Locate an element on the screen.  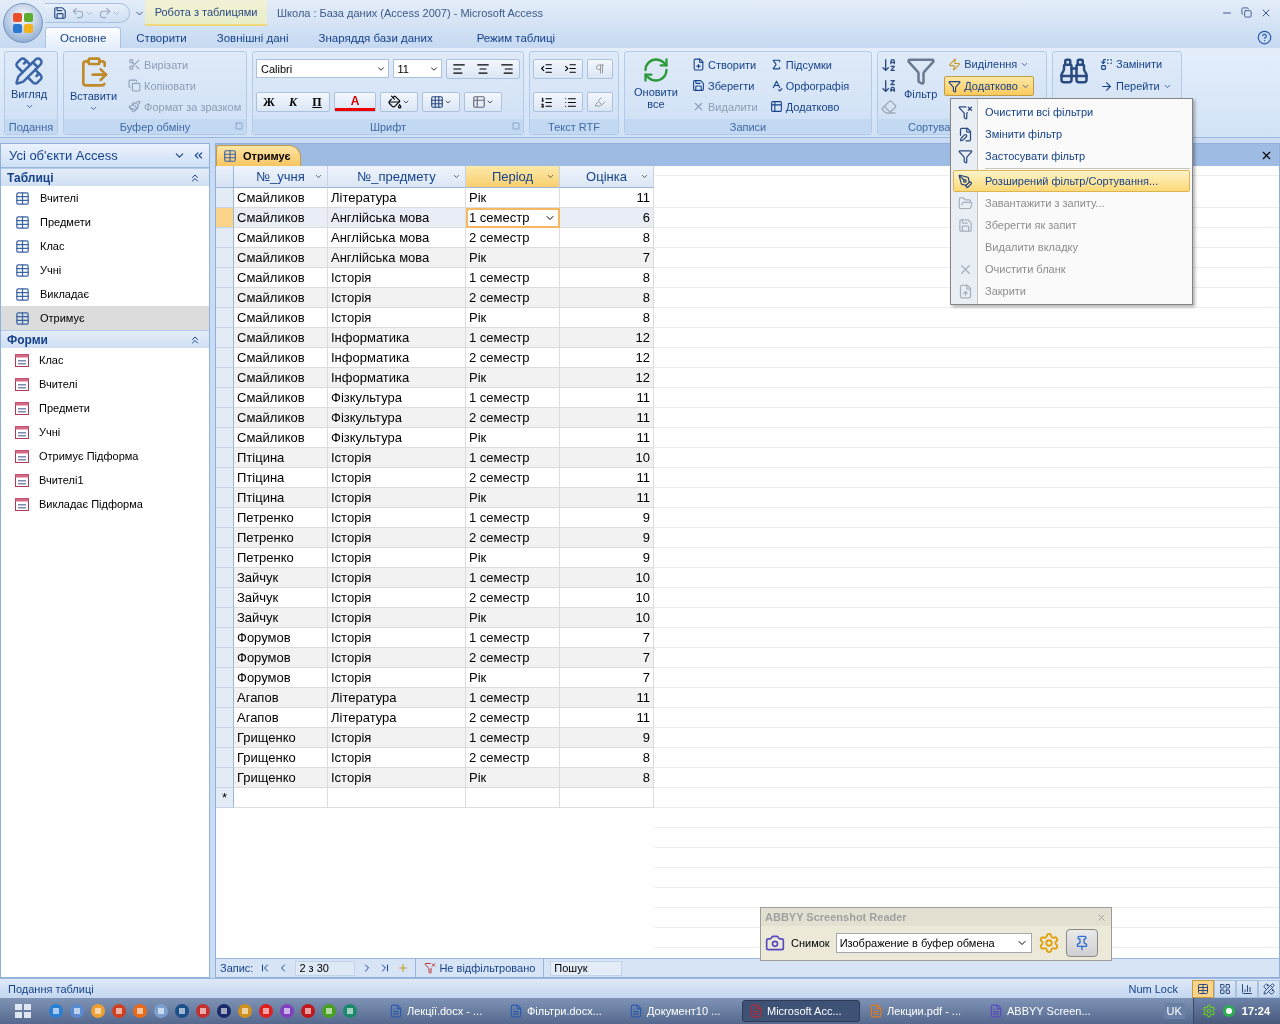
font-color-button: A is located at coordinates (355, 102).